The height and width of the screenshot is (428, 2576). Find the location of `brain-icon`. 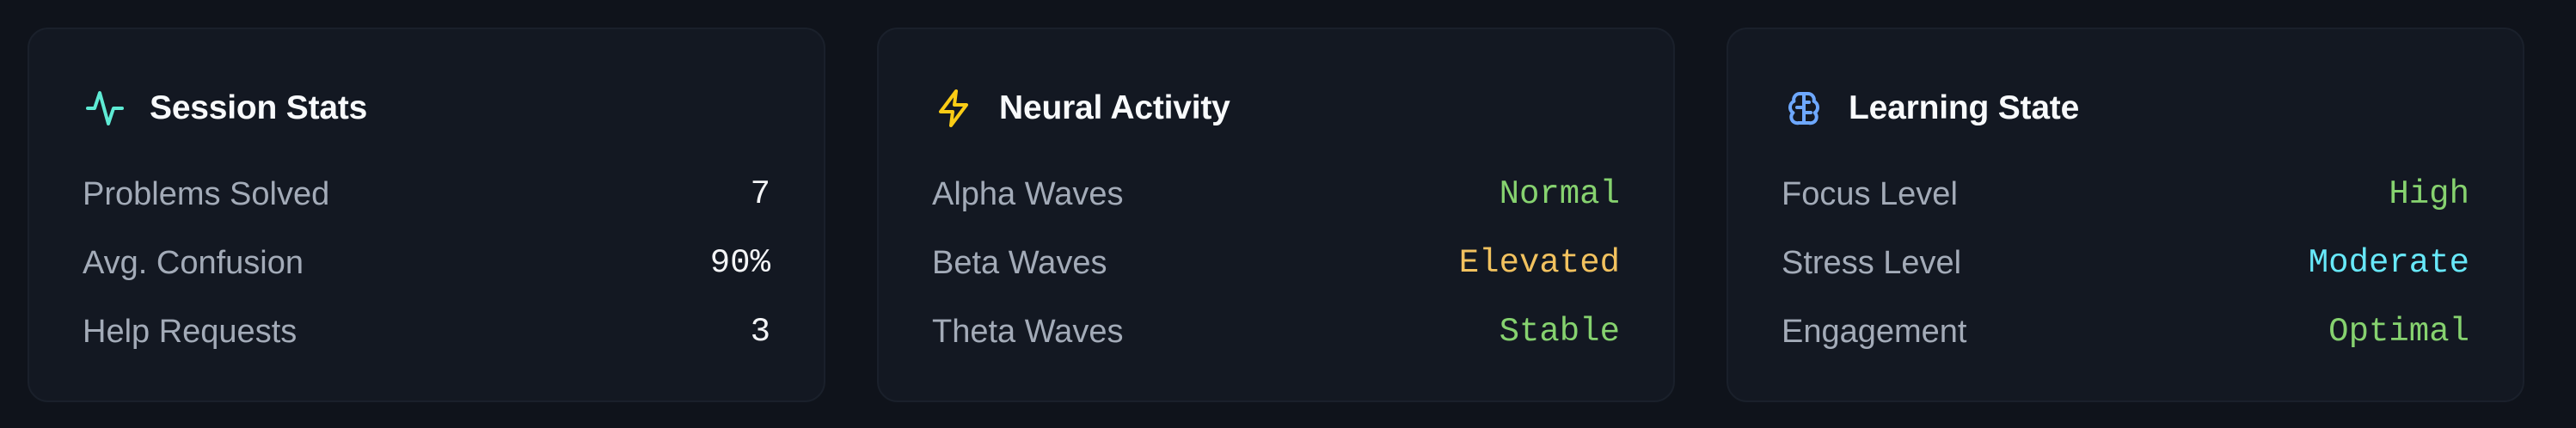

brain-icon is located at coordinates (1804, 108).